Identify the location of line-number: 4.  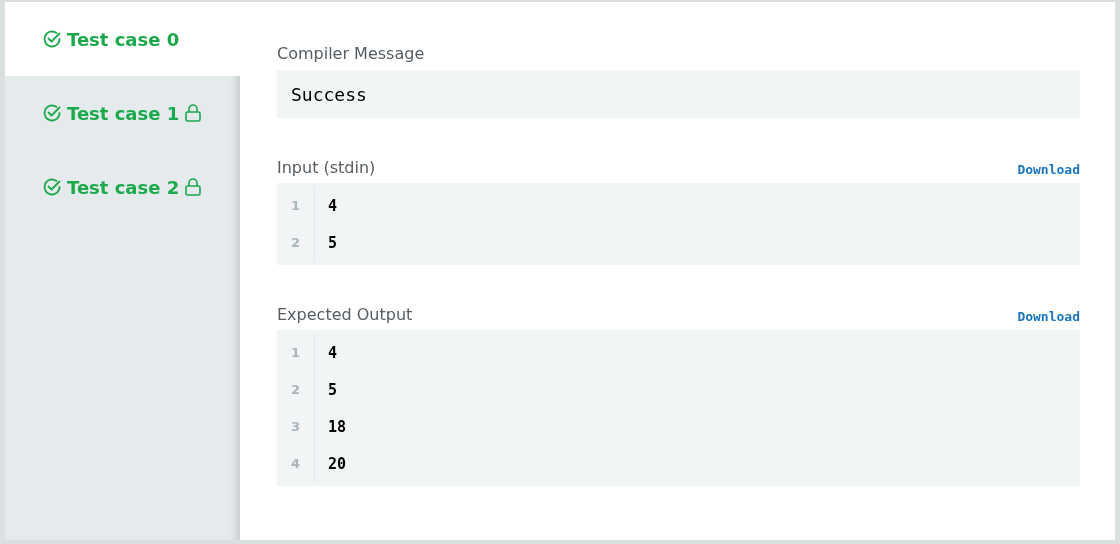
(296, 463).